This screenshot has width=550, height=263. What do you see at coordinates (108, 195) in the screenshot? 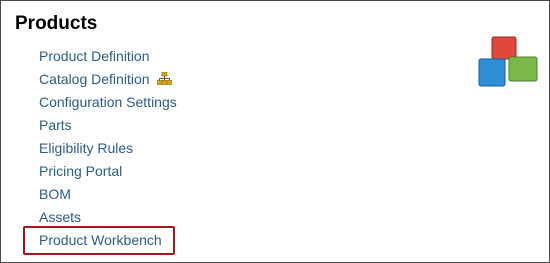
I see `list-item: BOM` at bounding box center [108, 195].